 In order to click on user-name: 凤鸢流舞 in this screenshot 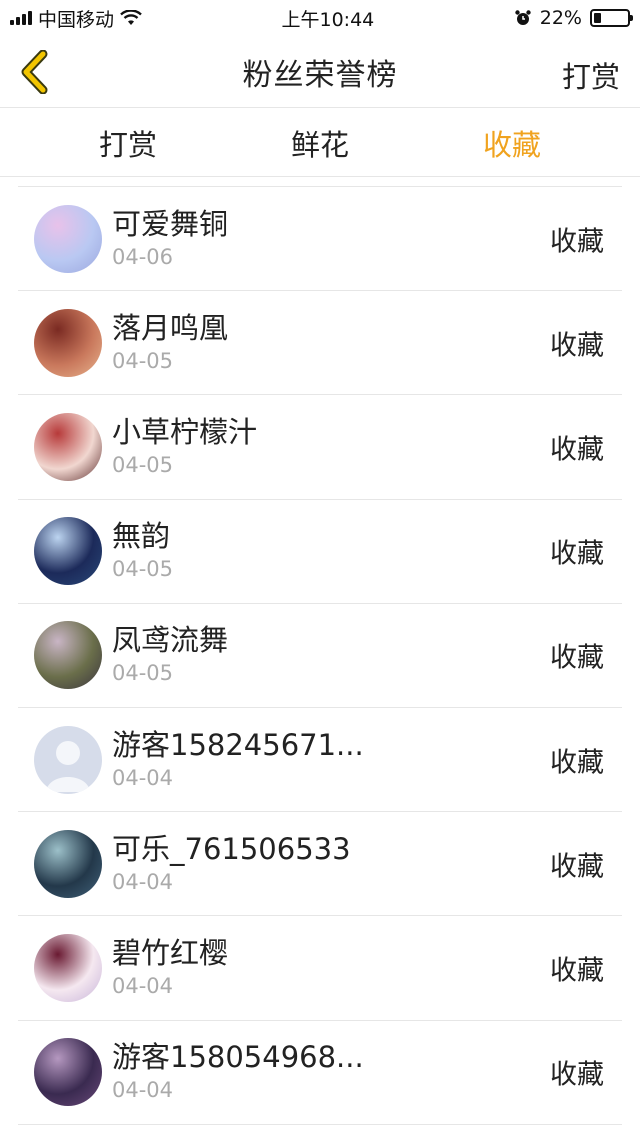, I will do `click(170, 640)`.